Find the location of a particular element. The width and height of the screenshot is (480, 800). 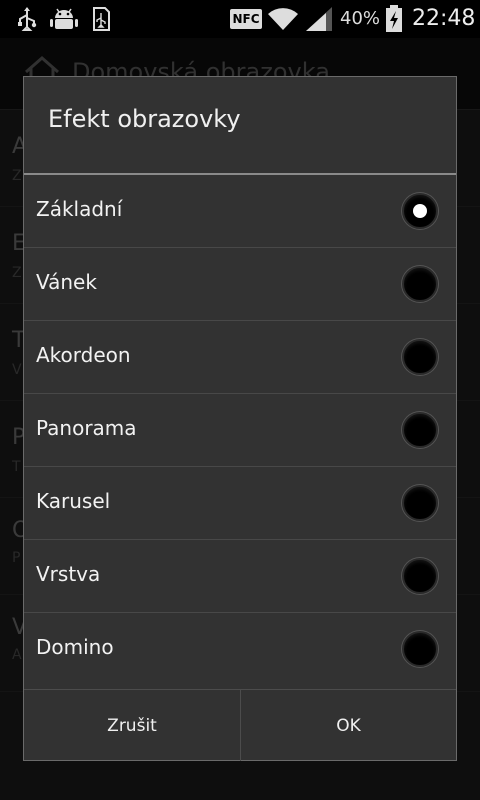

dialog-title: Efekt obrazovky is located at coordinates (144, 119).